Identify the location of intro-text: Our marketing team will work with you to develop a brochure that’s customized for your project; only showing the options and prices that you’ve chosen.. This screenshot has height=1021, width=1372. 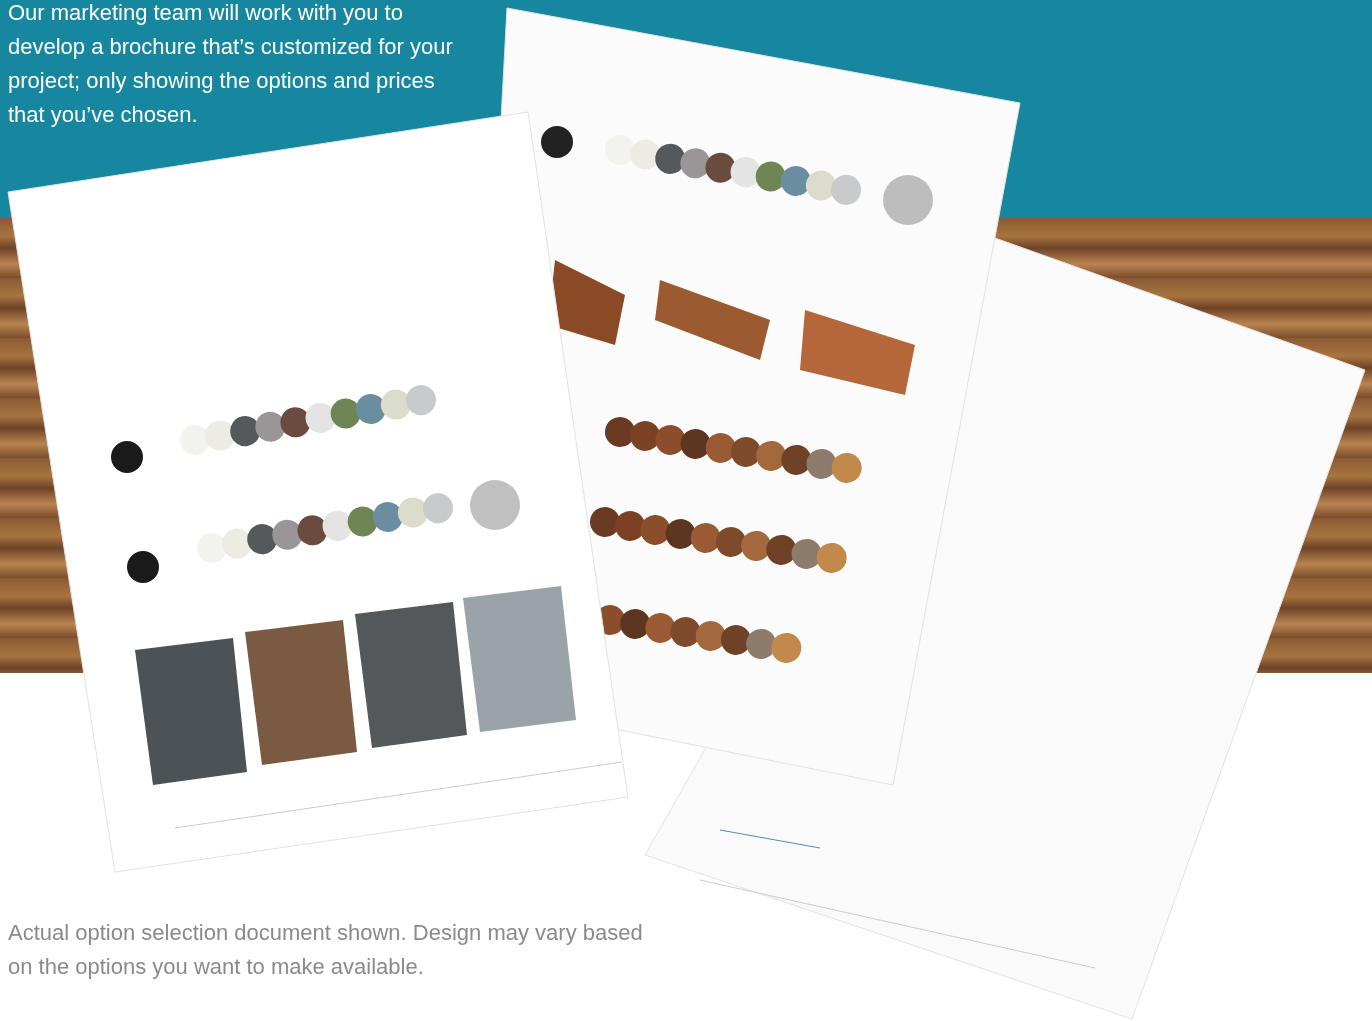
(231, 64).